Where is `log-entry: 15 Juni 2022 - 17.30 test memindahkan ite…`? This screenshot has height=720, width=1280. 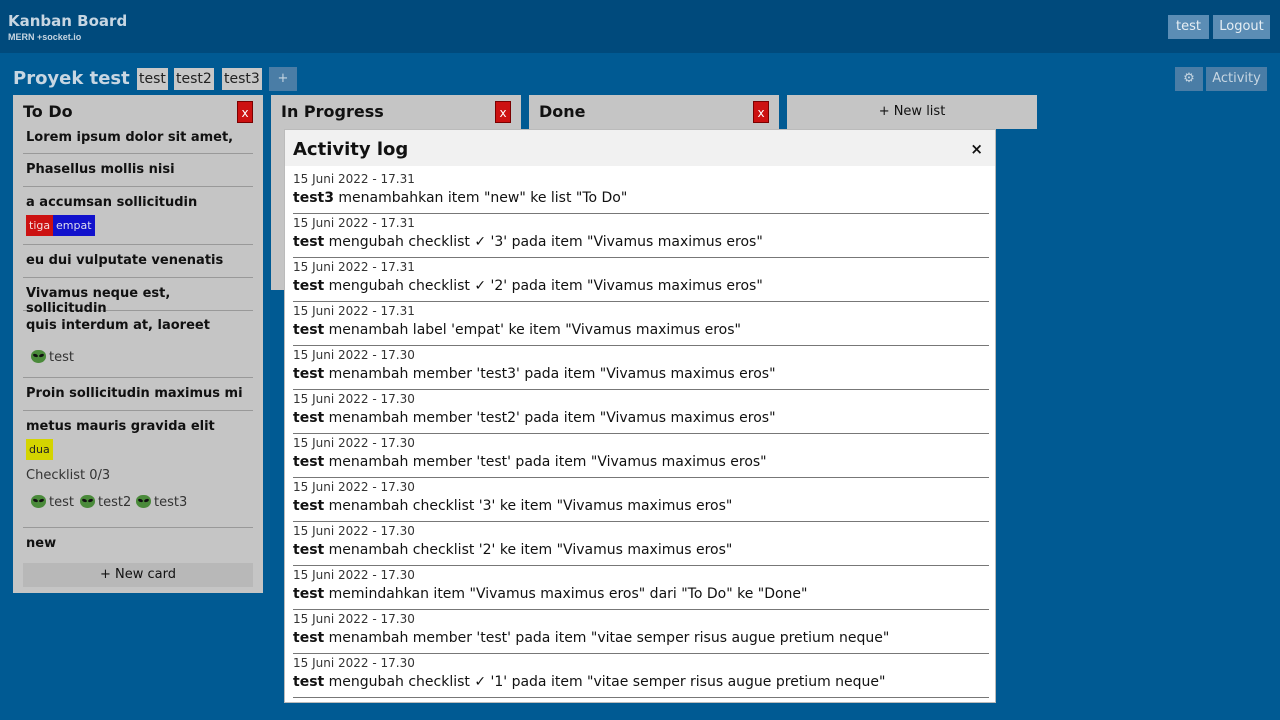 log-entry: 15 Juni 2022 - 17.30 test memindahkan ite… is located at coordinates (641, 588).